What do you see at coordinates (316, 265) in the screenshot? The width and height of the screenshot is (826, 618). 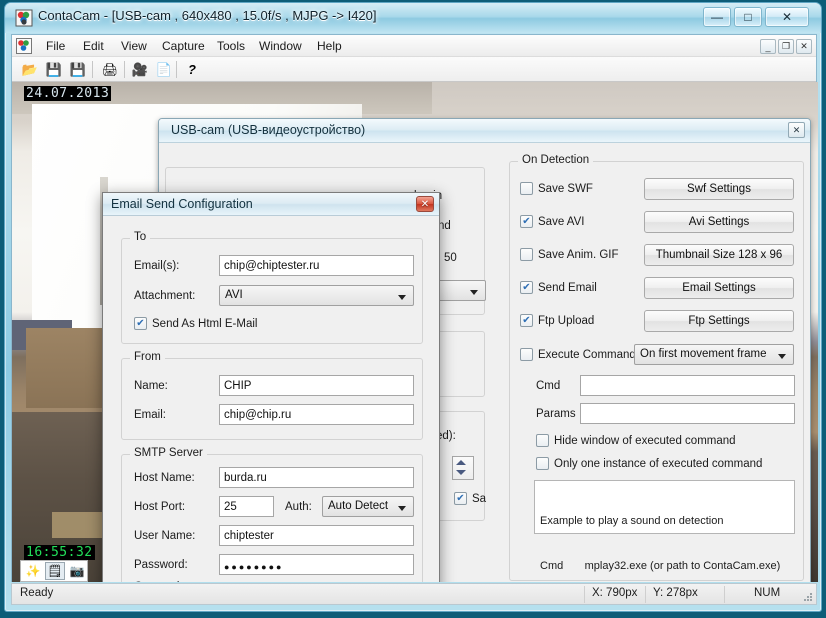 I see `emails-input` at bounding box center [316, 265].